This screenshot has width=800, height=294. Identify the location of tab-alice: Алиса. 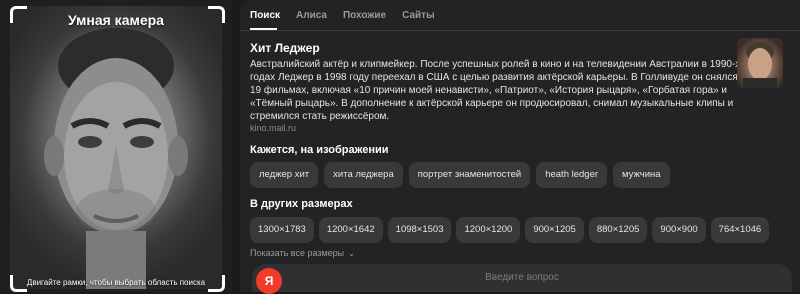
(311, 15).